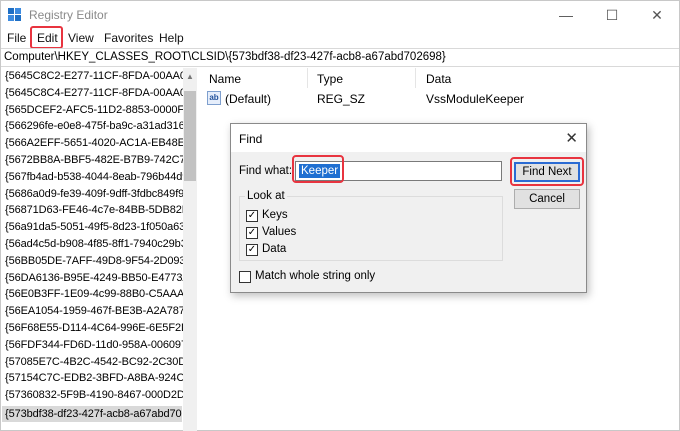 The width and height of the screenshot is (680, 431). I want to click on tree-item: {56FDF344-FD6D-11d0-958A-006097C, so click(100, 345).